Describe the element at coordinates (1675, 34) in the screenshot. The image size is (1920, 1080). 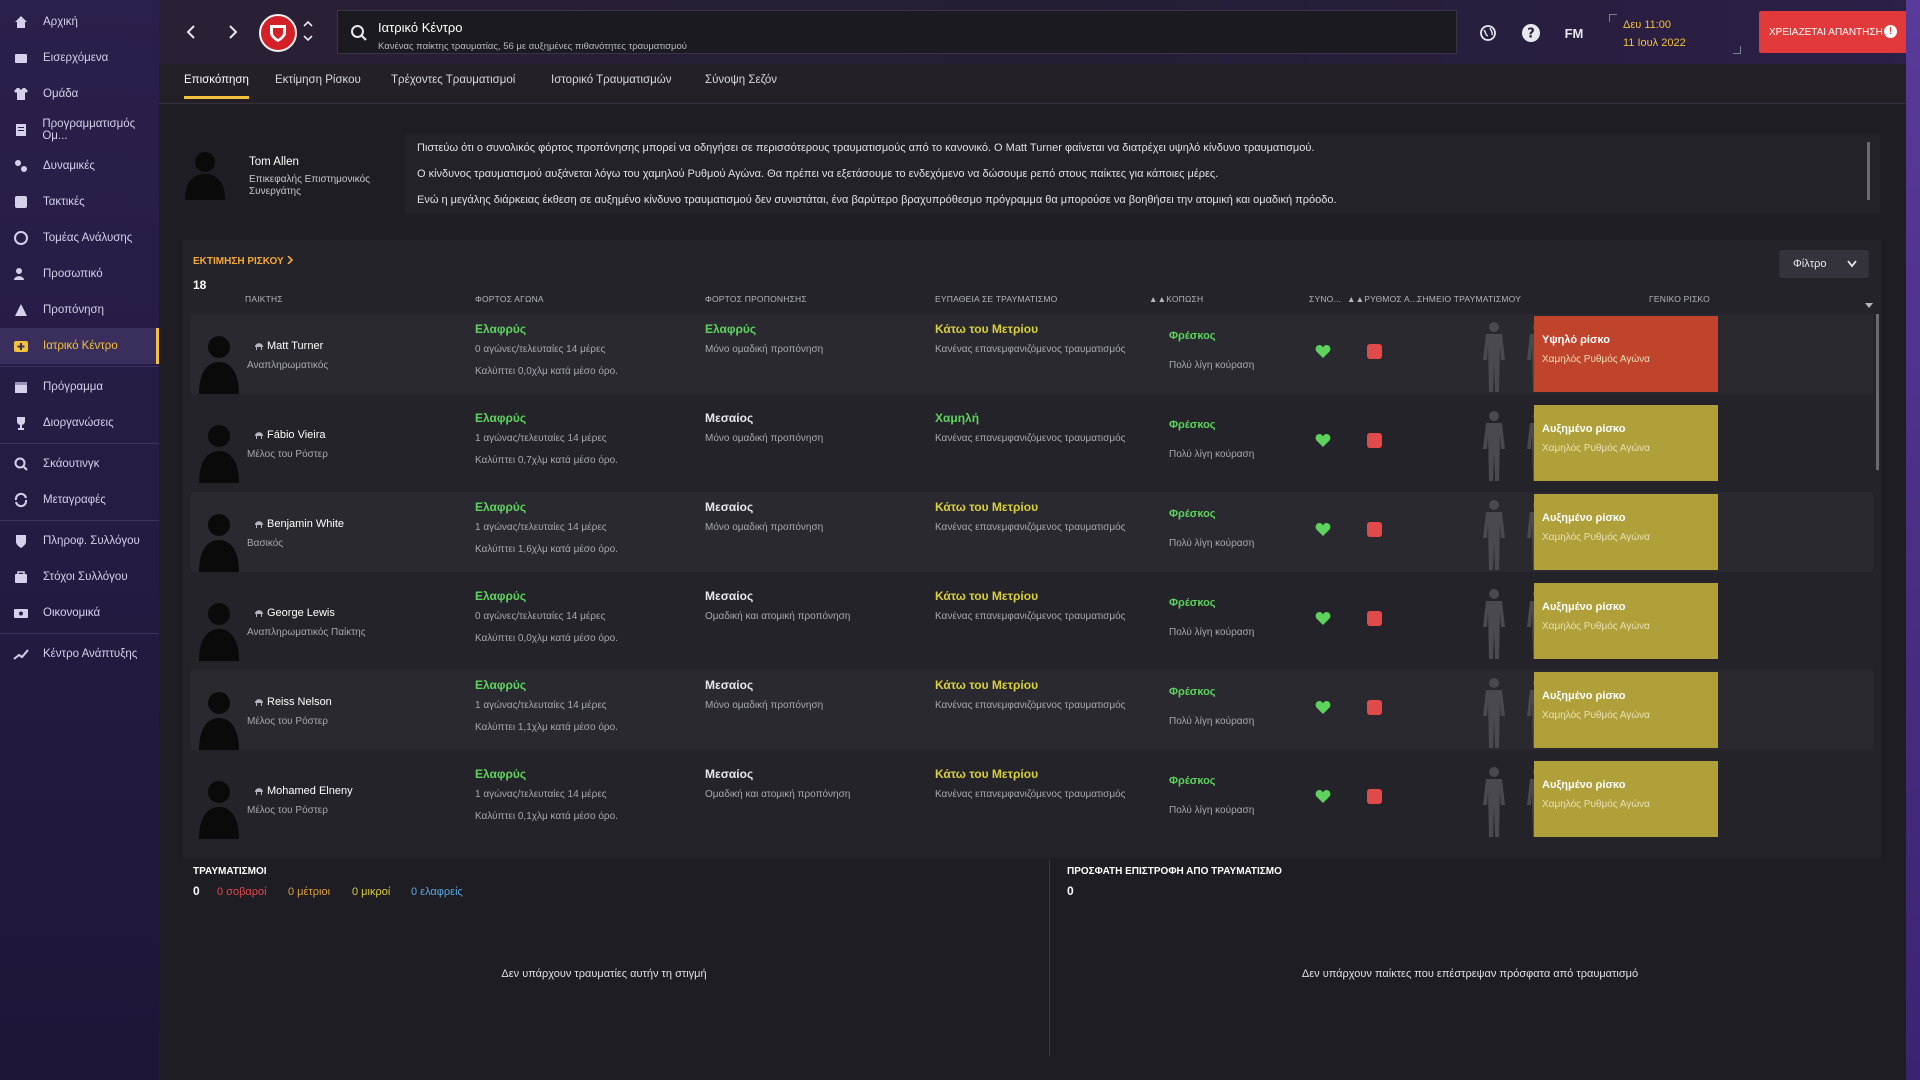
I see `game-date: Δευ 11:00 11 Ιουλ 2022` at that location.